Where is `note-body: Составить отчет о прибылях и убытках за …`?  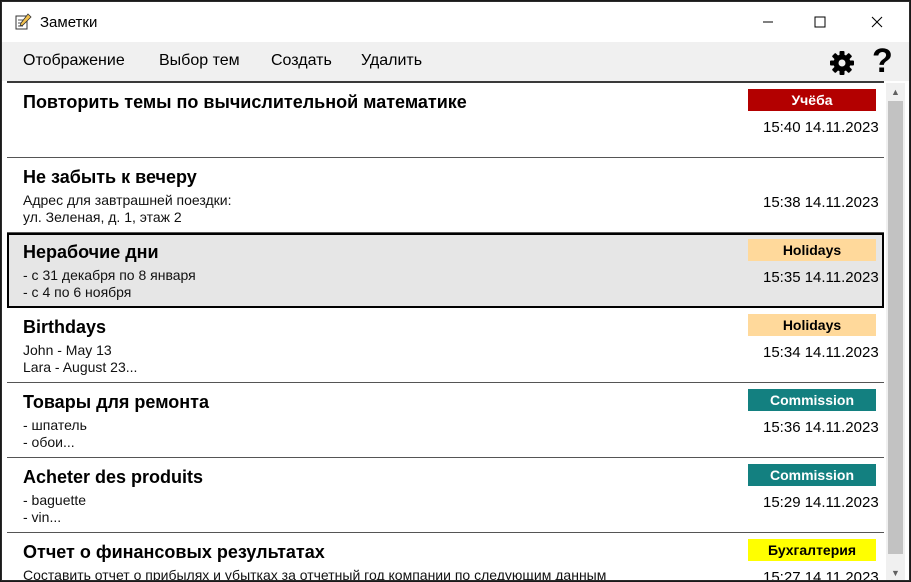
note-body: Составить отчет о прибылях и убытках за … is located at coordinates (315, 574).